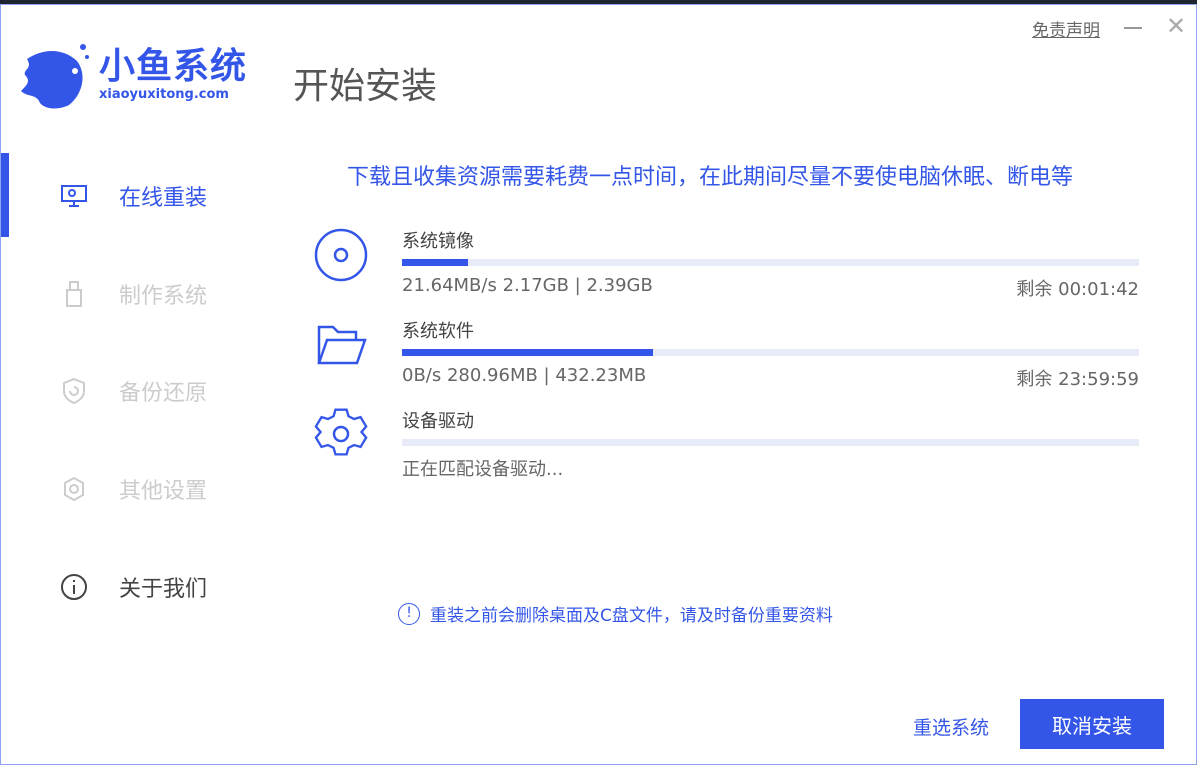 The width and height of the screenshot is (1197, 765). What do you see at coordinates (163, 198) in the screenshot?
I see `sidebar-item-label: 在线重装` at bounding box center [163, 198].